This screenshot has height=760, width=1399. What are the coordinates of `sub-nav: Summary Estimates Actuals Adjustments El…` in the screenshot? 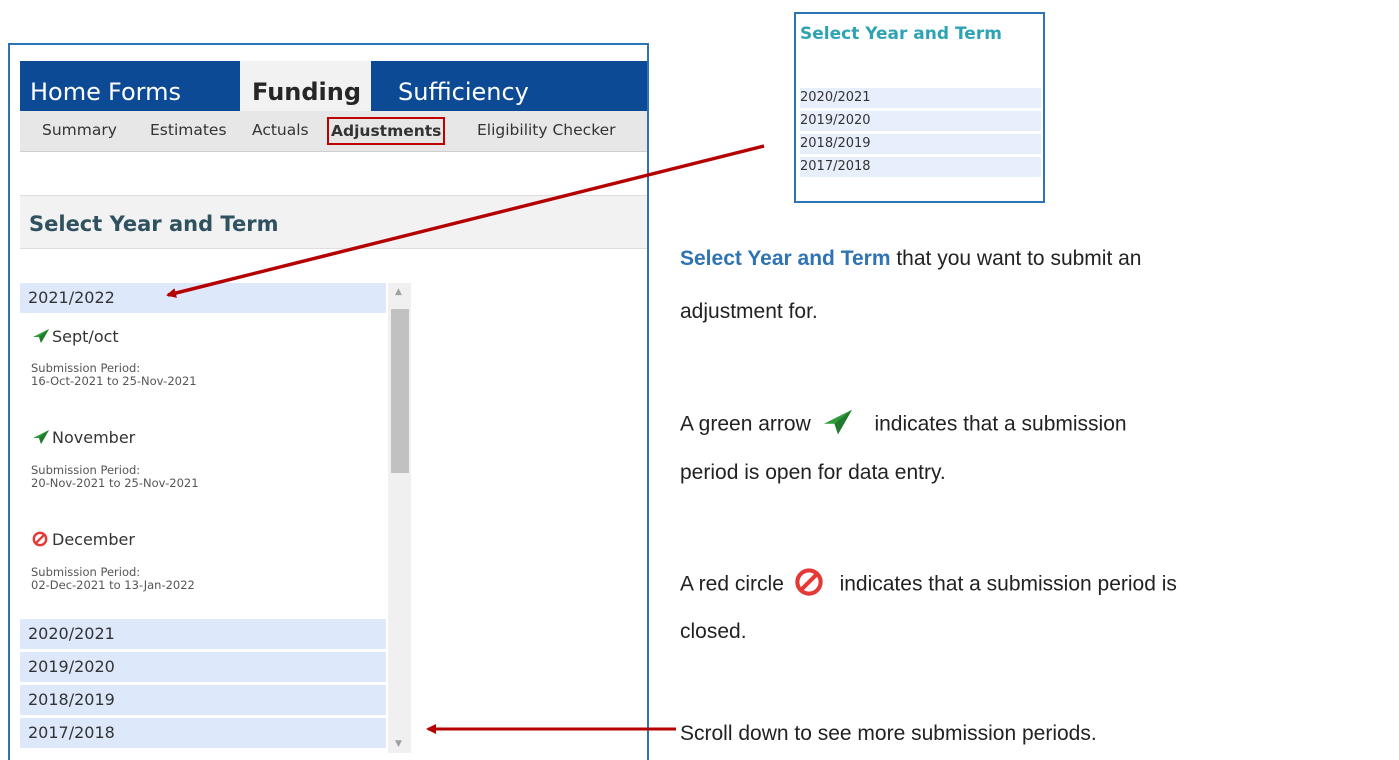 It's located at (333, 131).